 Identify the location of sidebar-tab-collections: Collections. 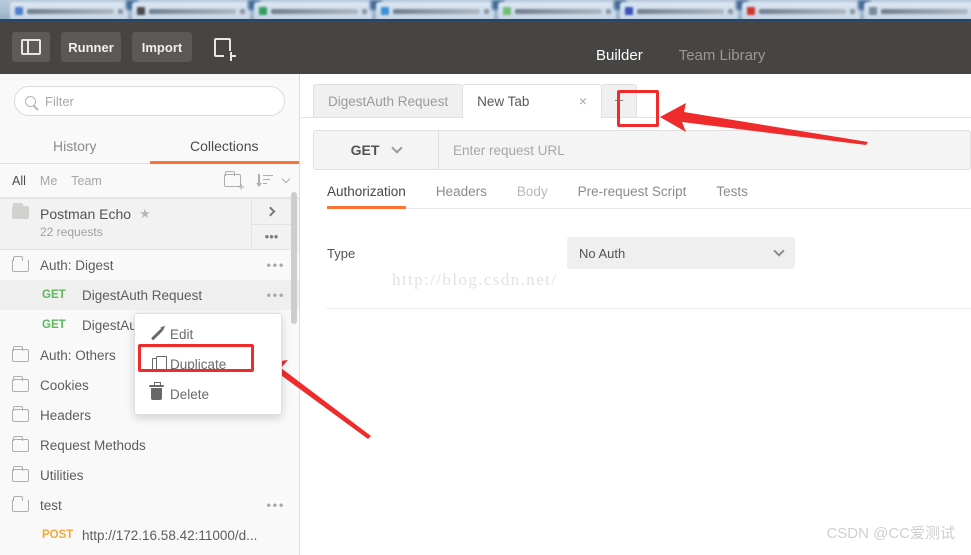
(224, 146).